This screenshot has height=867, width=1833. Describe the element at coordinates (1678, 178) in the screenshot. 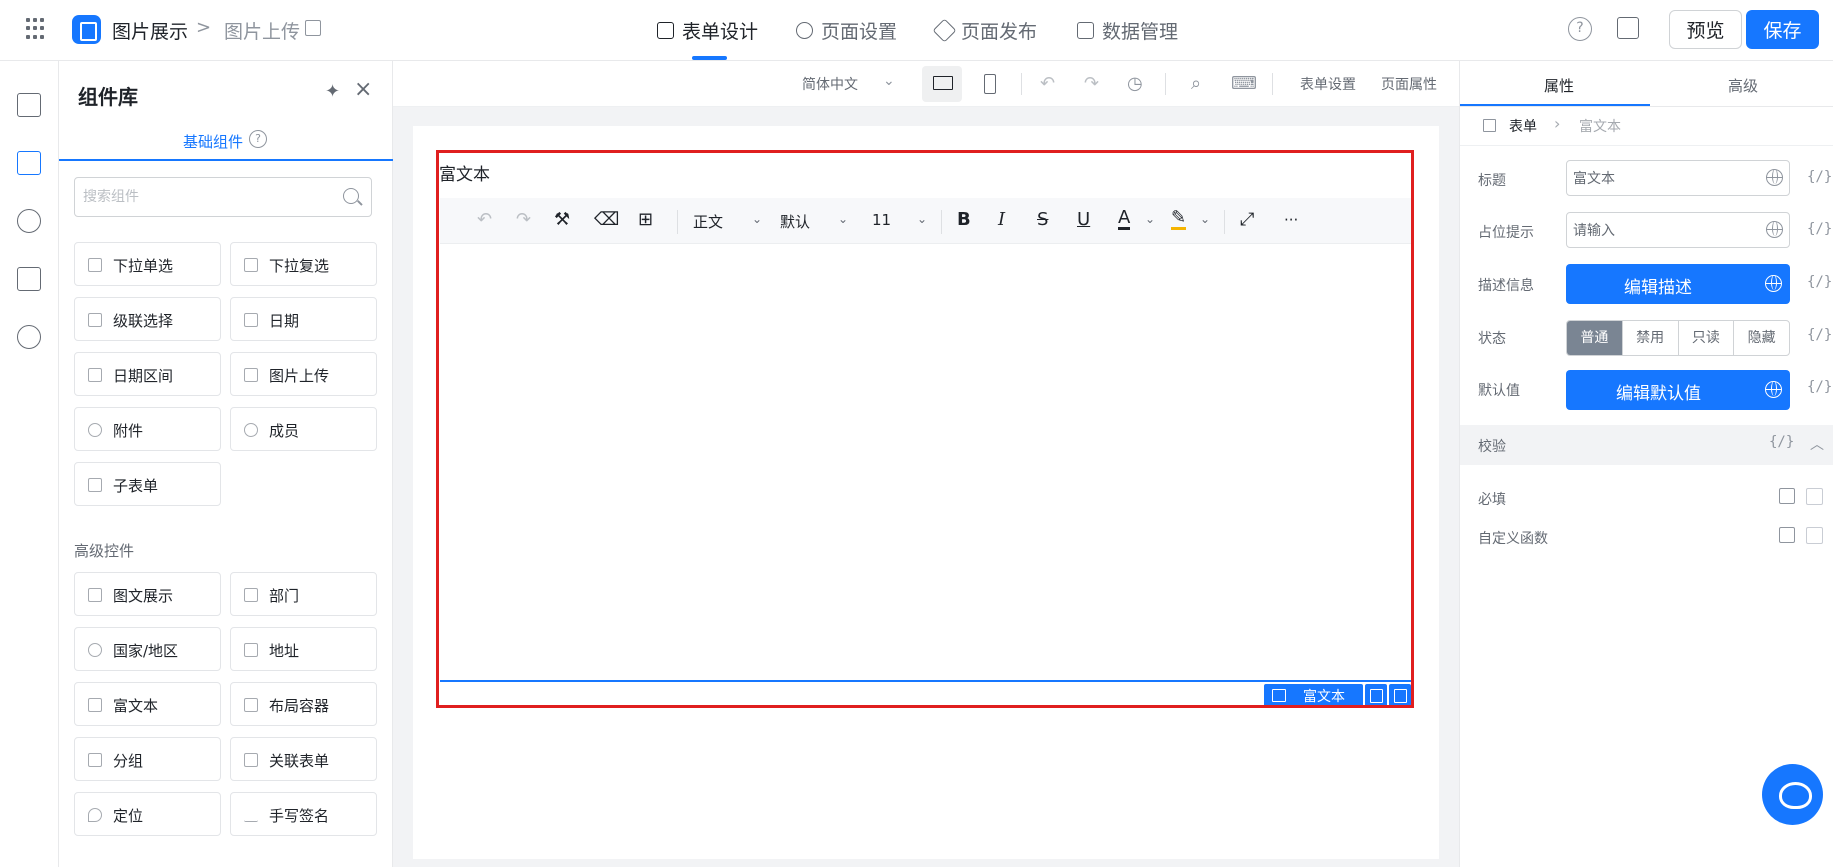

I see `title-input` at that location.